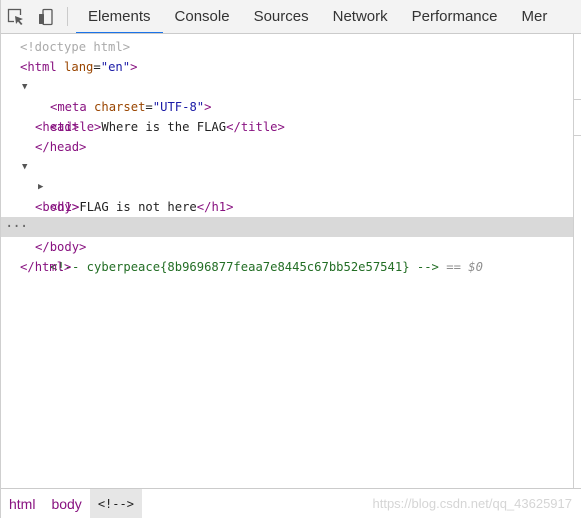  I want to click on tab-sources: Sources, so click(281, 16).